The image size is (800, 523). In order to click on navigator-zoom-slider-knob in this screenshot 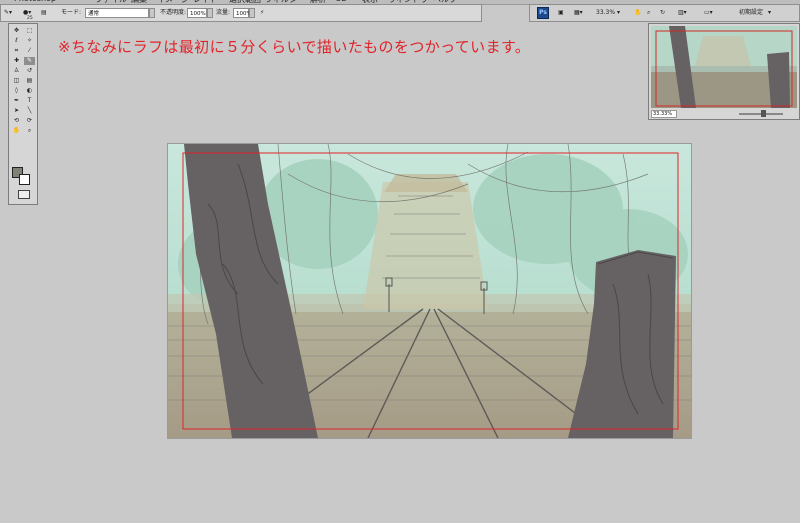, I will do `click(763, 113)`.